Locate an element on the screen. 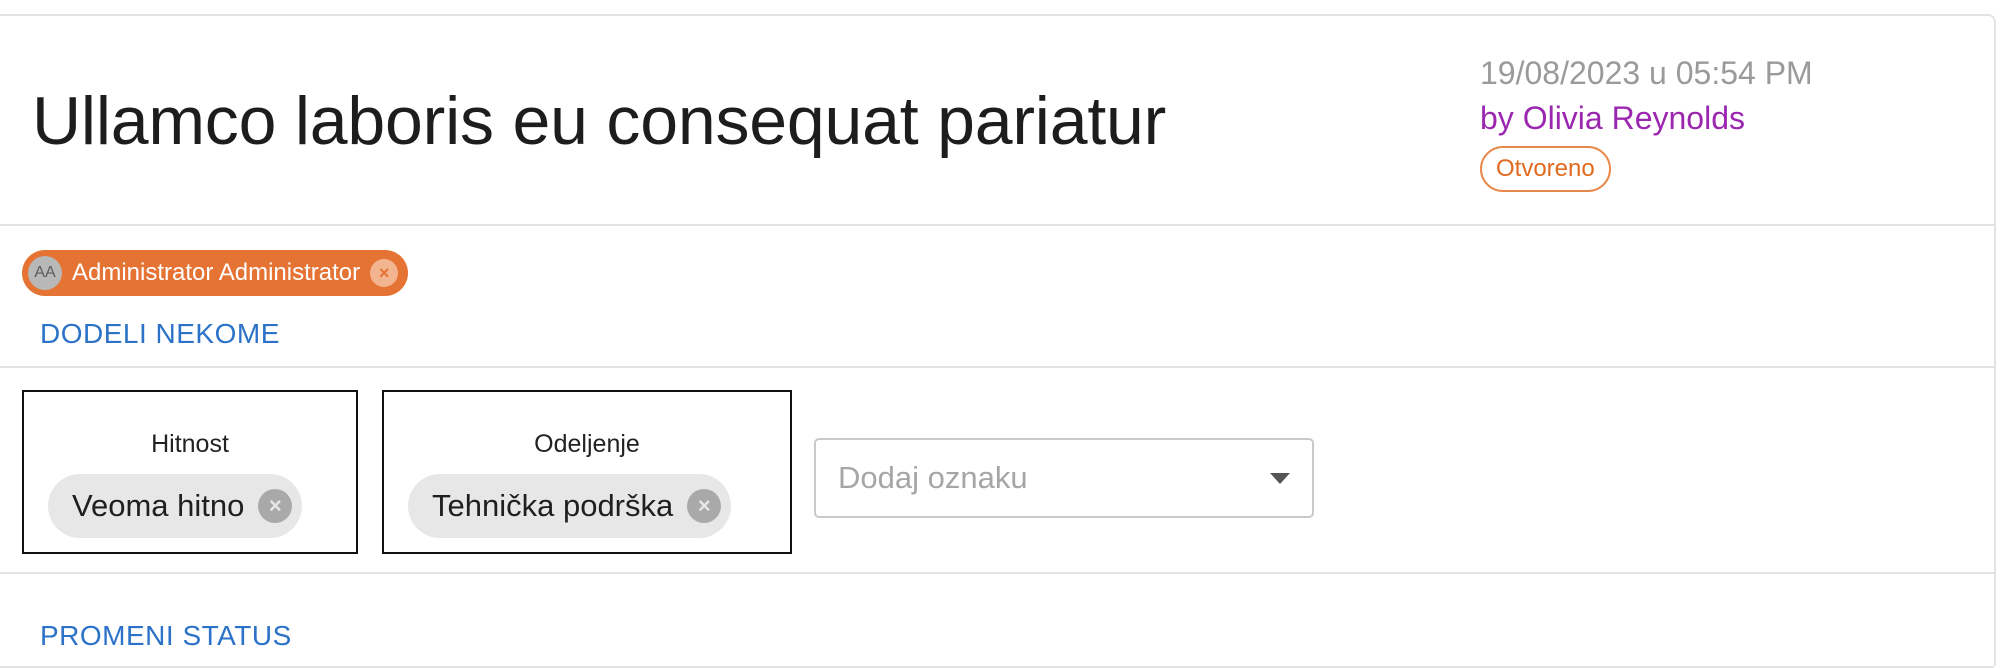 The image size is (2002, 668). assign-someone-button: DODELI NEKOME is located at coordinates (160, 334).